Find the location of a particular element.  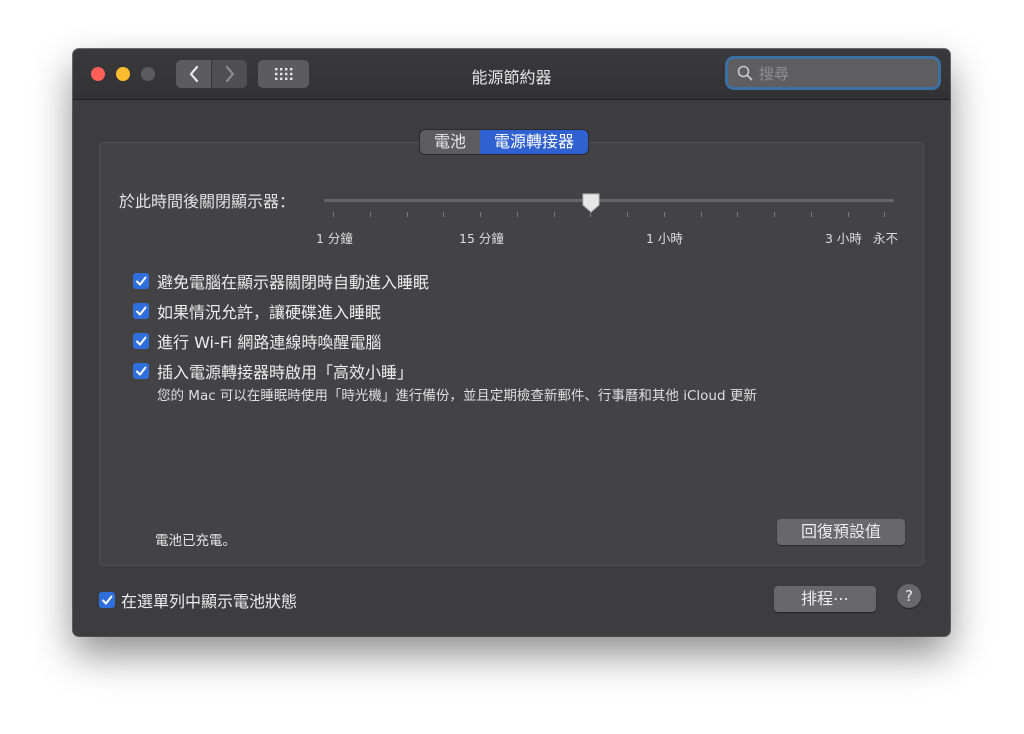

display-sleep-slider-track is located at coordinates (609, 200).